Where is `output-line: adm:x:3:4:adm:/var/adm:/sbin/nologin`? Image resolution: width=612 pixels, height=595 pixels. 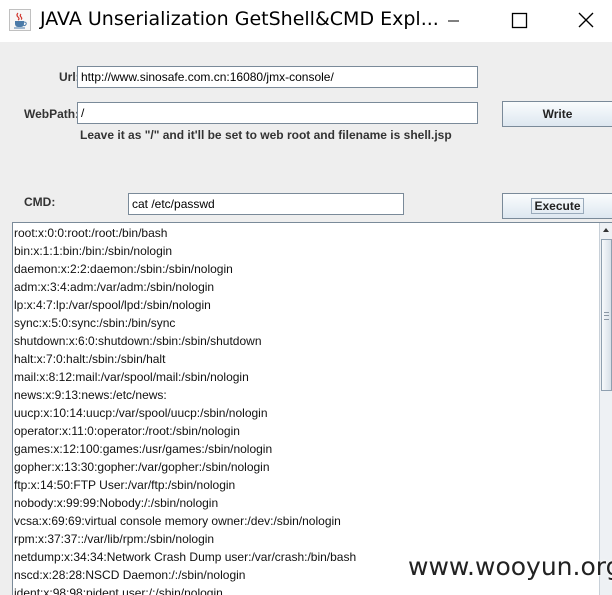
output-line: adm:x:3:4:adm:/var/adm:/sbin/nologin is located at coordinates (114, 287).